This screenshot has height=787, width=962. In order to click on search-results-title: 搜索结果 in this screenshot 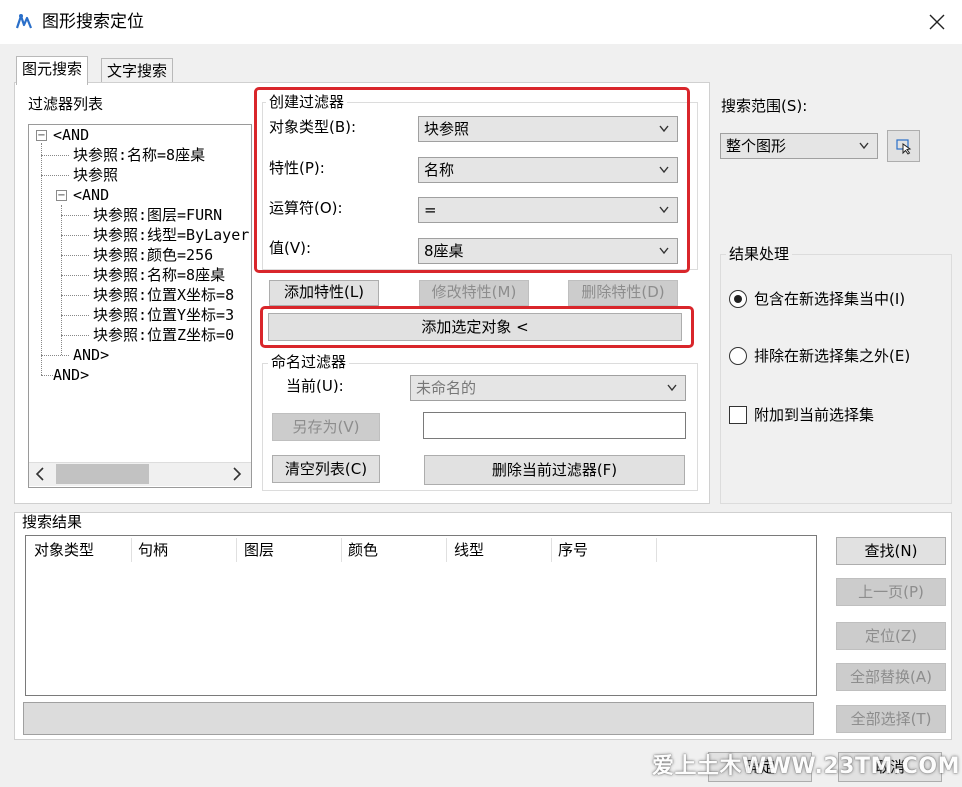, I will do `click(52, 522)`.